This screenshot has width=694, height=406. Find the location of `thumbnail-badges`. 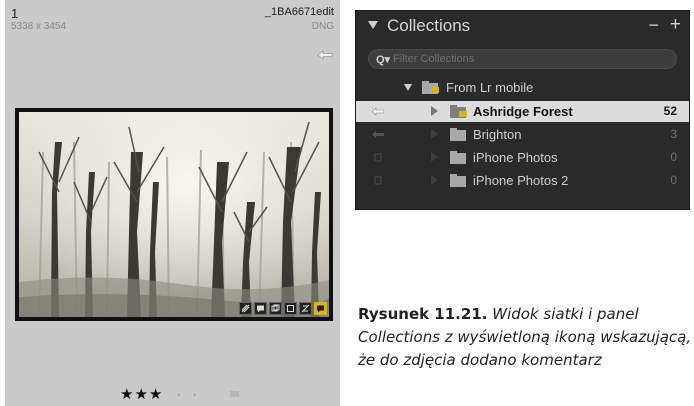

thumbnail-badges is located at coordinates (283, 308).